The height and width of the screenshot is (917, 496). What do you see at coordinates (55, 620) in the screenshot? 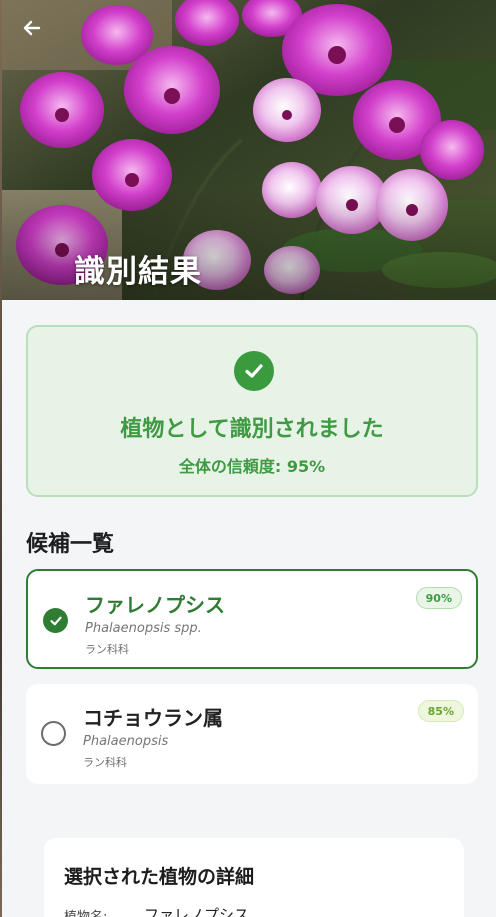
I see `radio-checked-icon` at bounding box center [55, 620].